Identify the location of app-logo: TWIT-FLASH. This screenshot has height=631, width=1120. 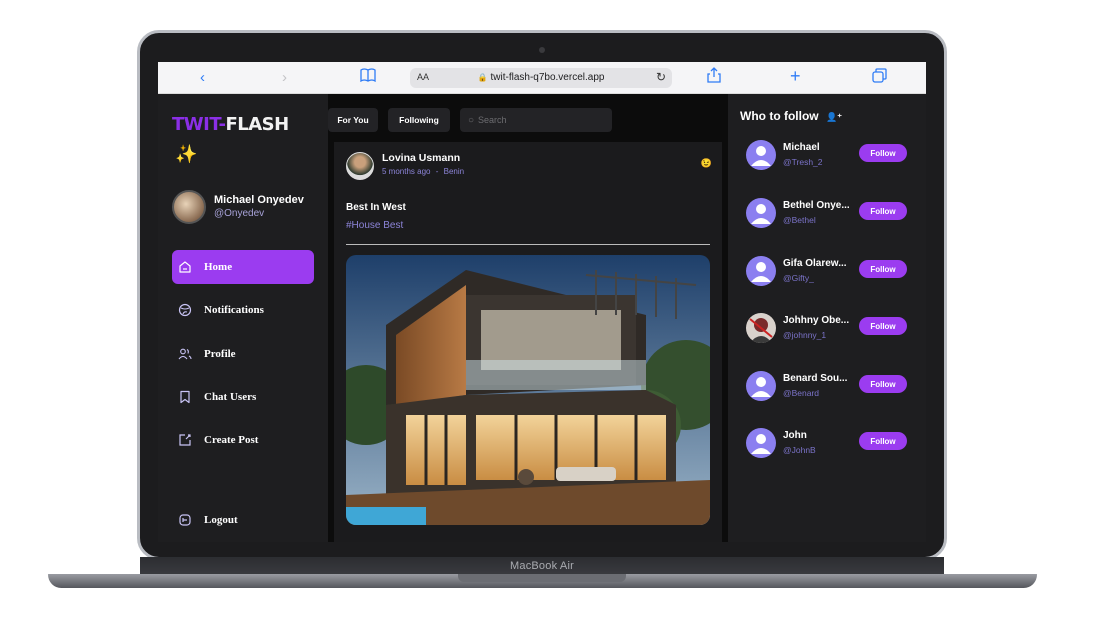
(230, 124).